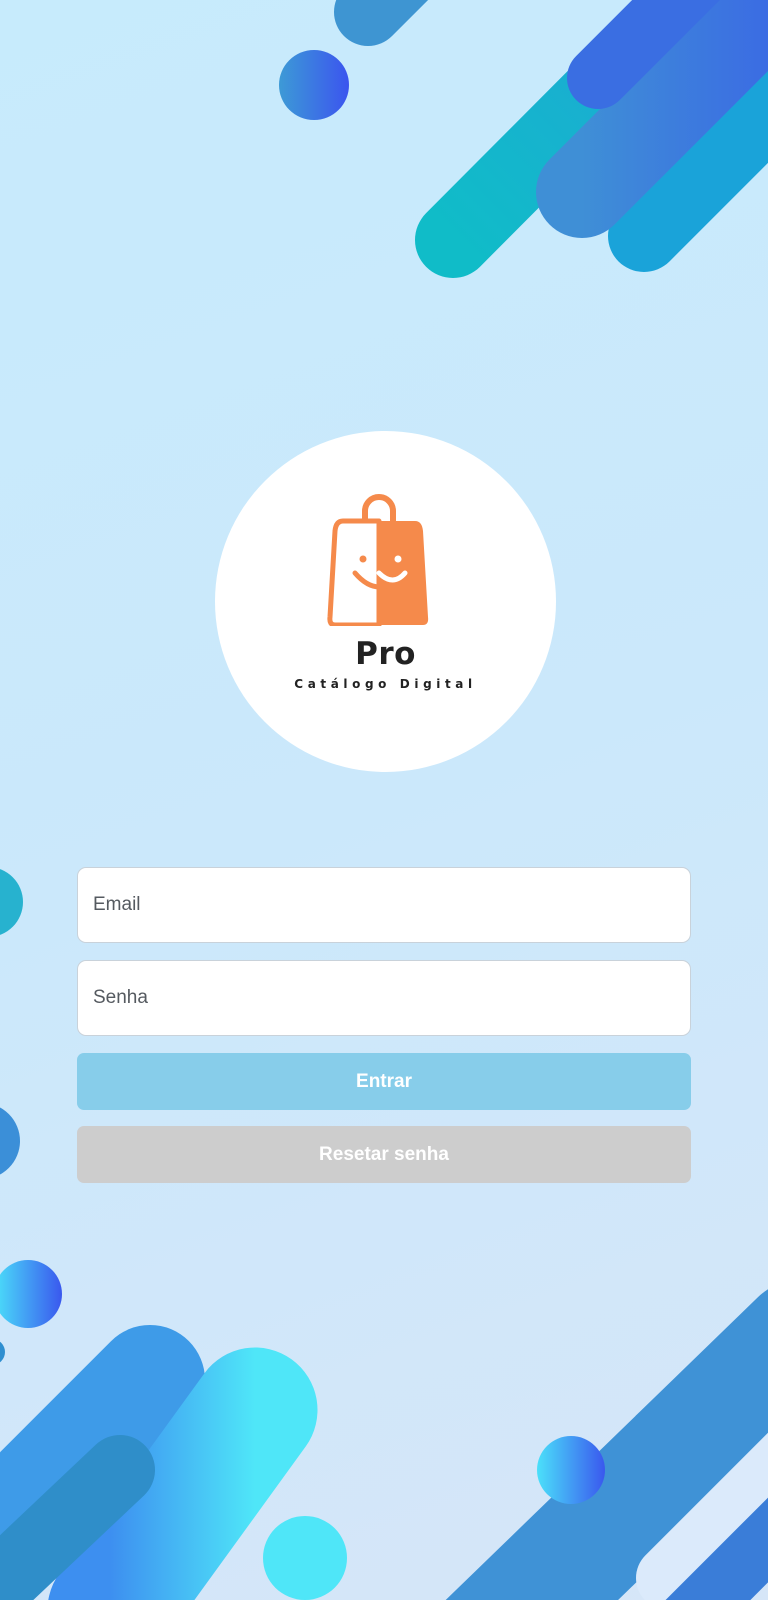 The width and height of the screenshot is (768, 1600). I want to click on reset-password-button: Resetar senha, so click(384, 1154).